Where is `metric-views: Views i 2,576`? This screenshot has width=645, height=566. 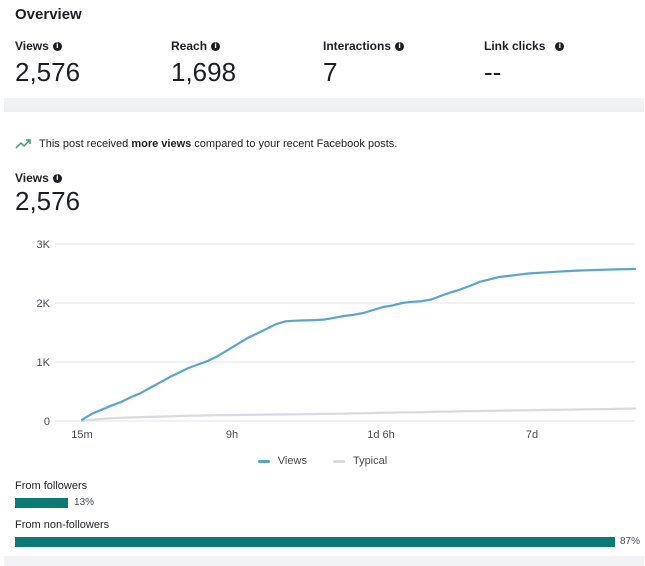
metric-views: Views i 2,576 is located at coordinates (47, 63).